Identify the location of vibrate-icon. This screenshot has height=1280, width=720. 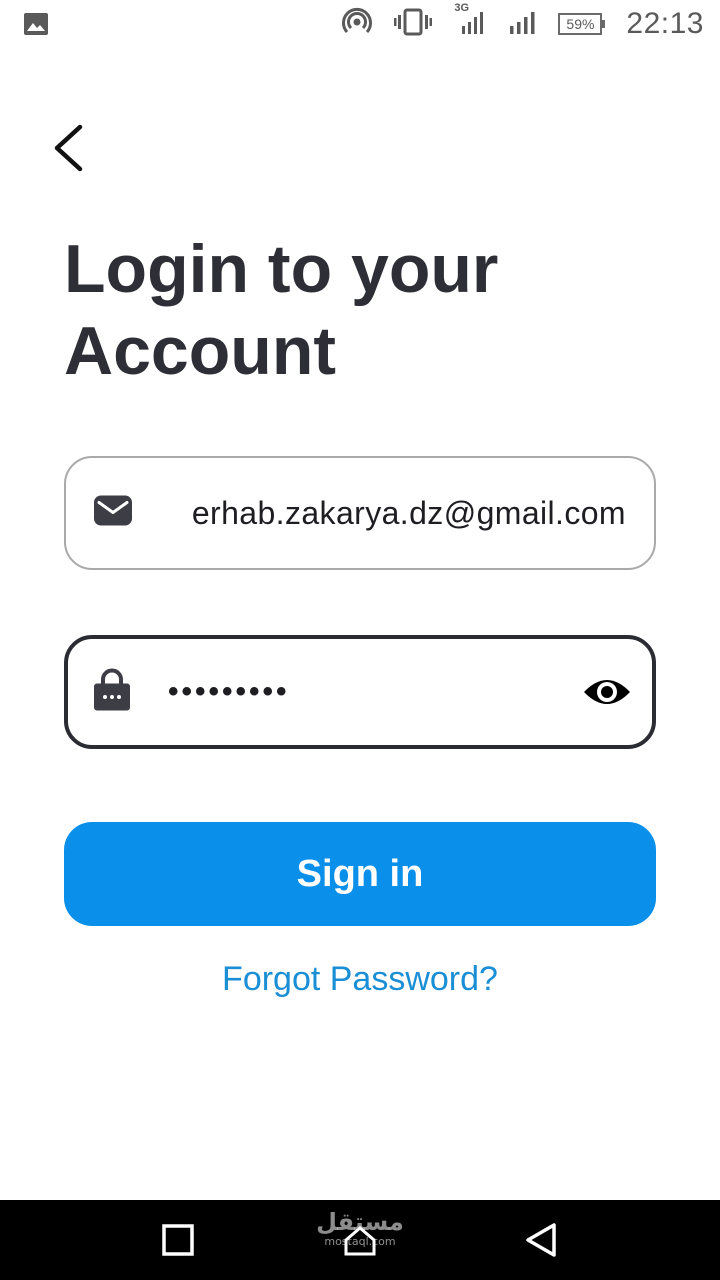
(413, 24).